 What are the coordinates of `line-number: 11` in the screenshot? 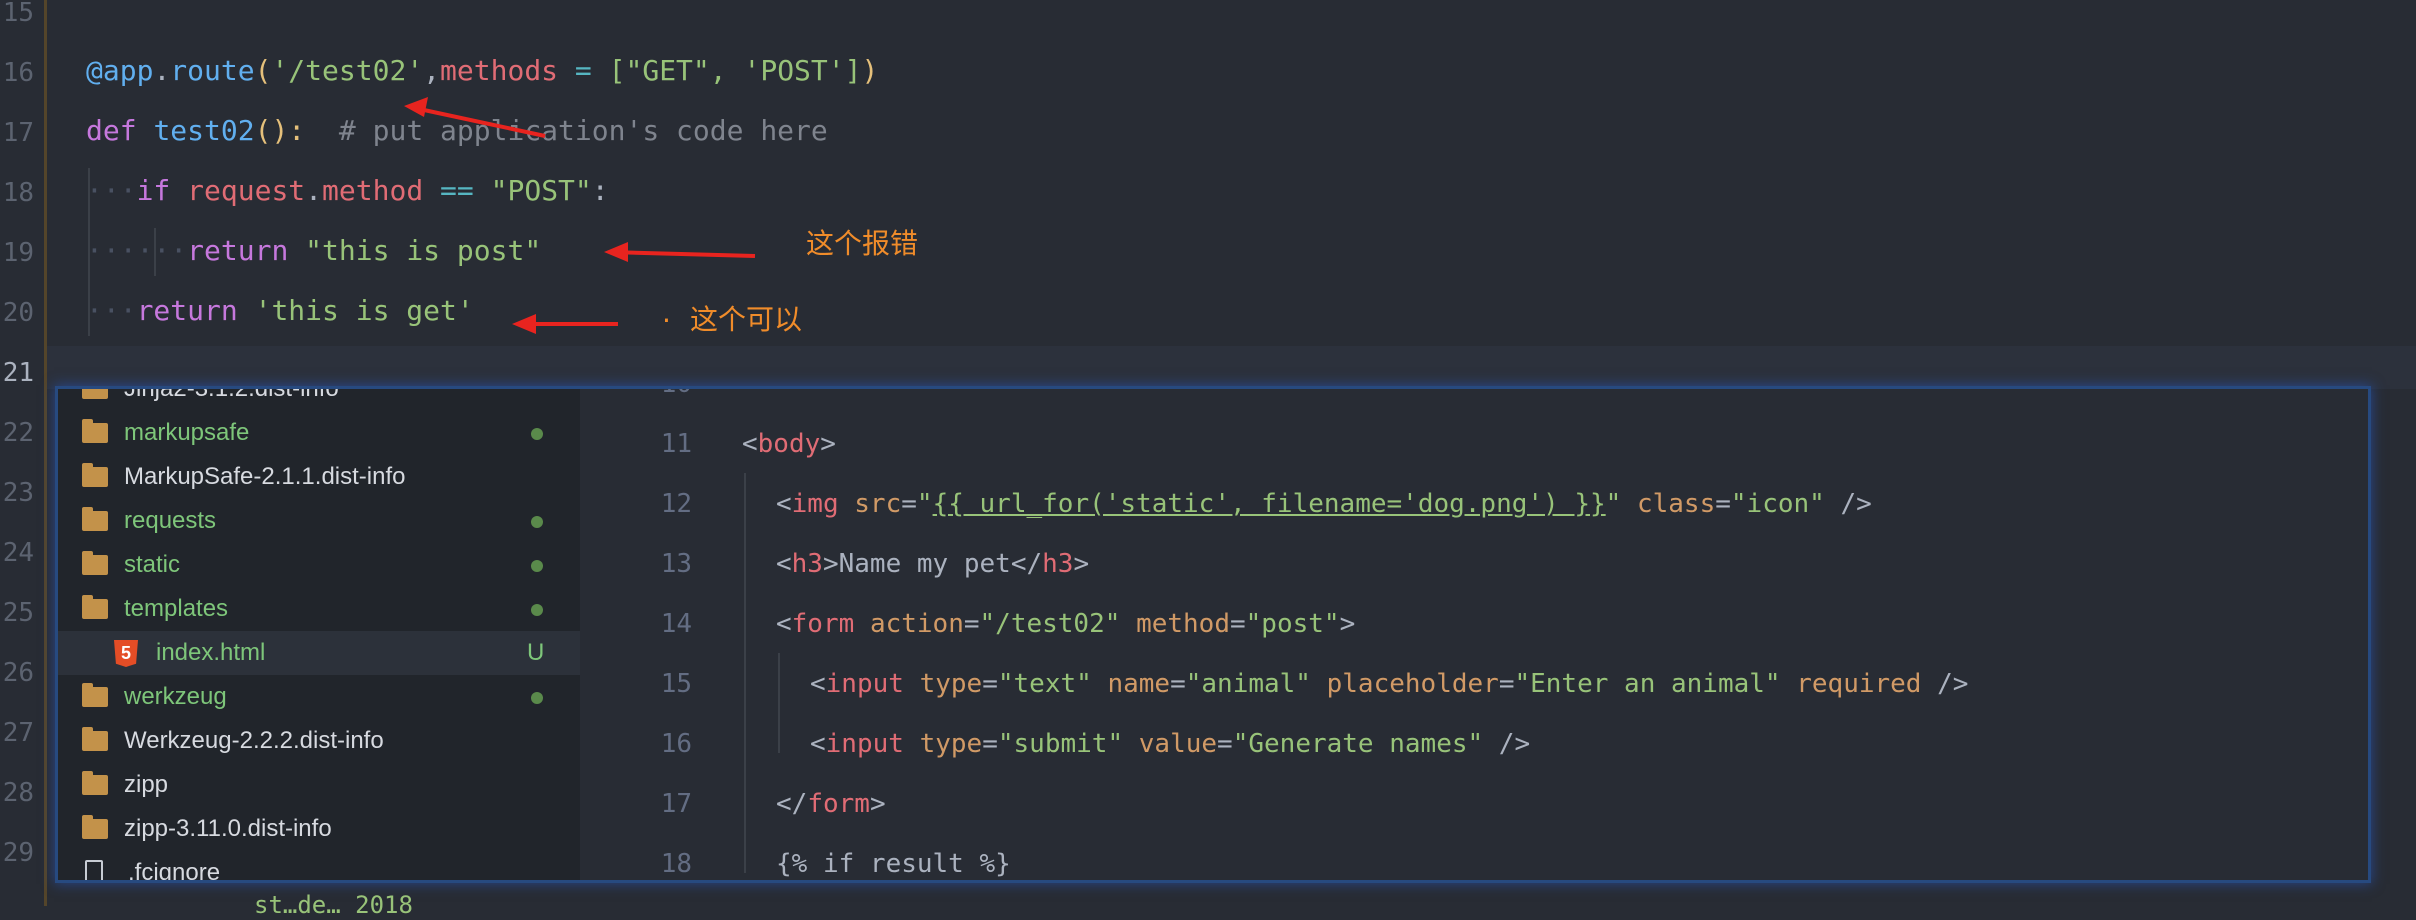 It's located at (676, 444).